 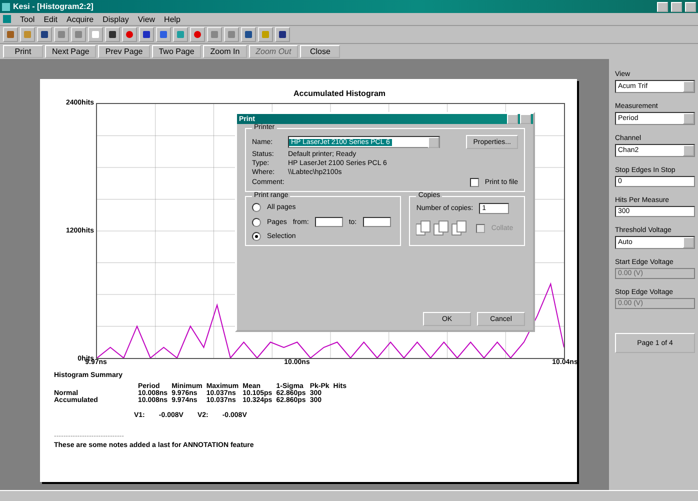 I want to click on menu-item: Edit, so click(x=51, y=19).